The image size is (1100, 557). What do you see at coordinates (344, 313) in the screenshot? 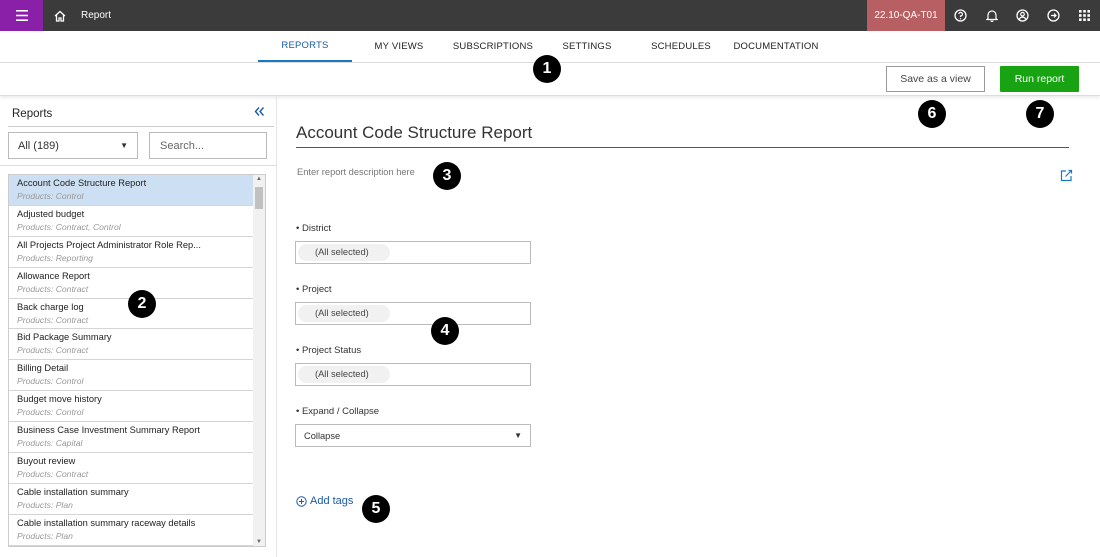
I see `project-value: (All selected)` at bounding box center [344, 313].